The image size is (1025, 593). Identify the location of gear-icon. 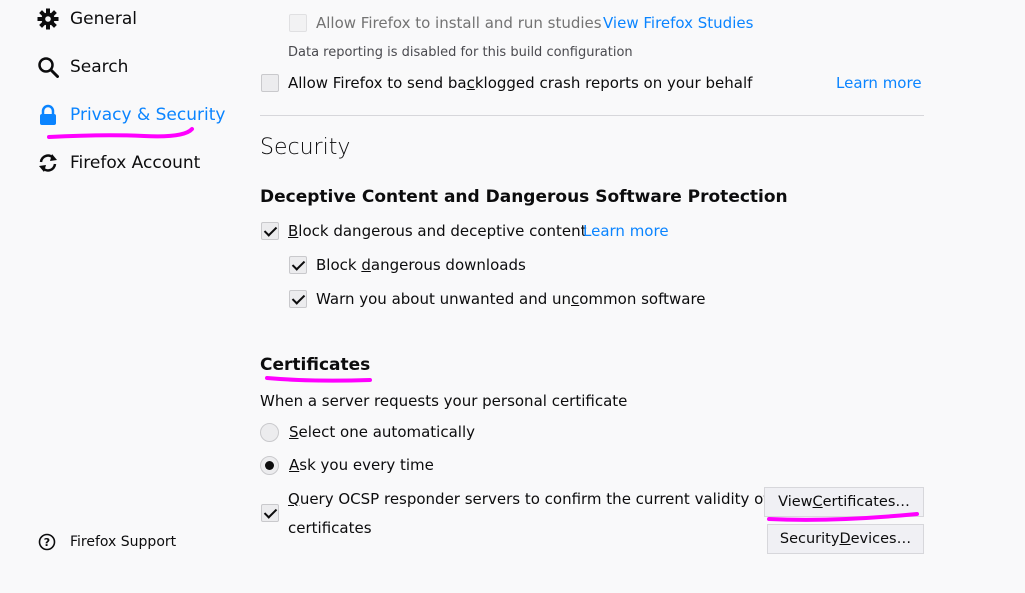
(48, 19).